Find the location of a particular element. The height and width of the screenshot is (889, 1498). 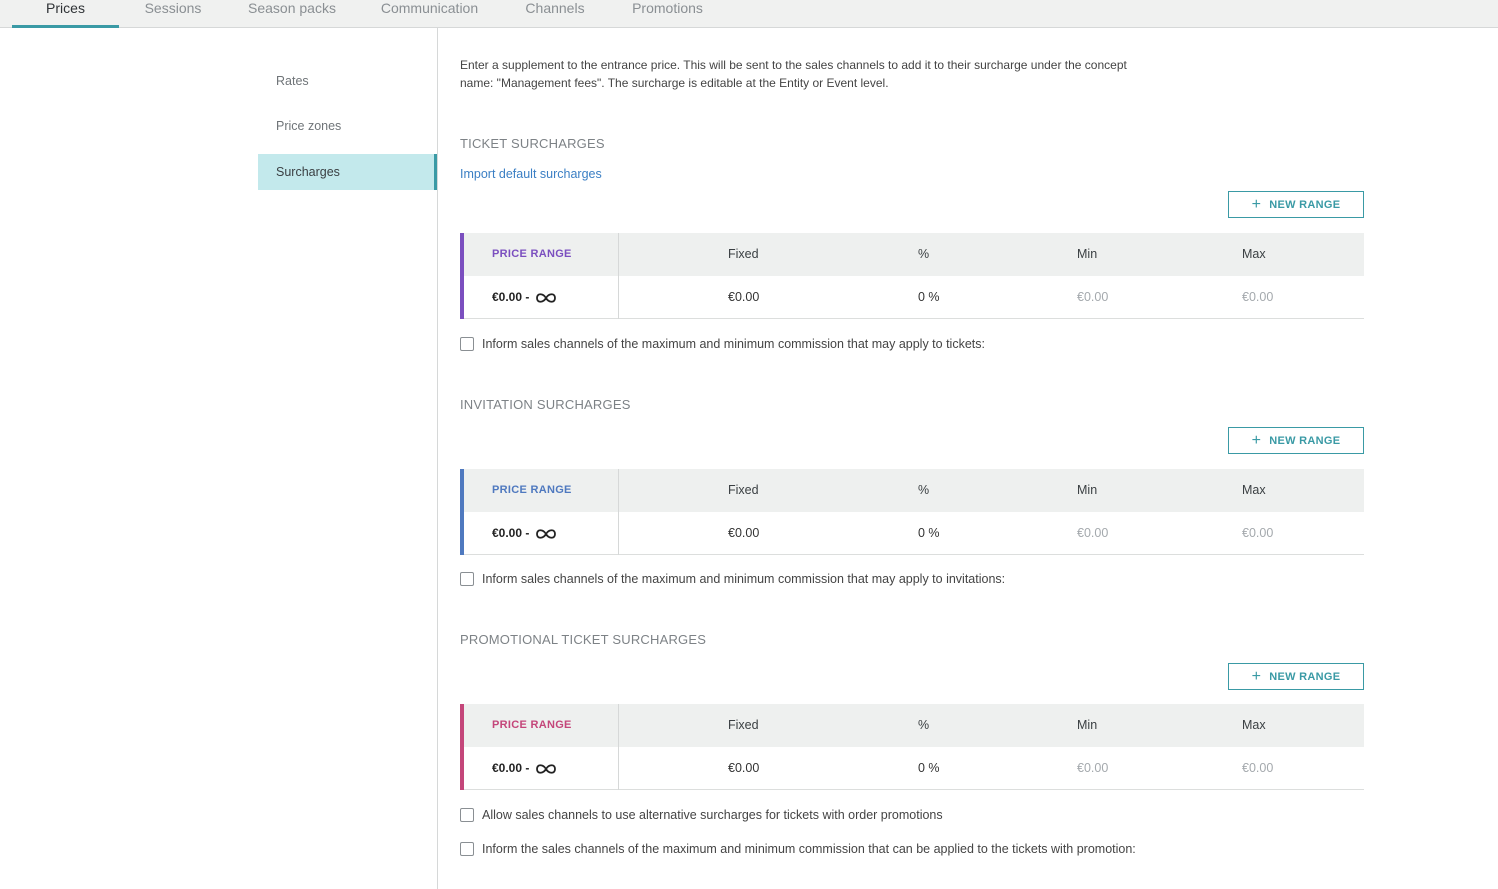

sidebar-item-label: Surcharges is located at coordinates (308, 172).